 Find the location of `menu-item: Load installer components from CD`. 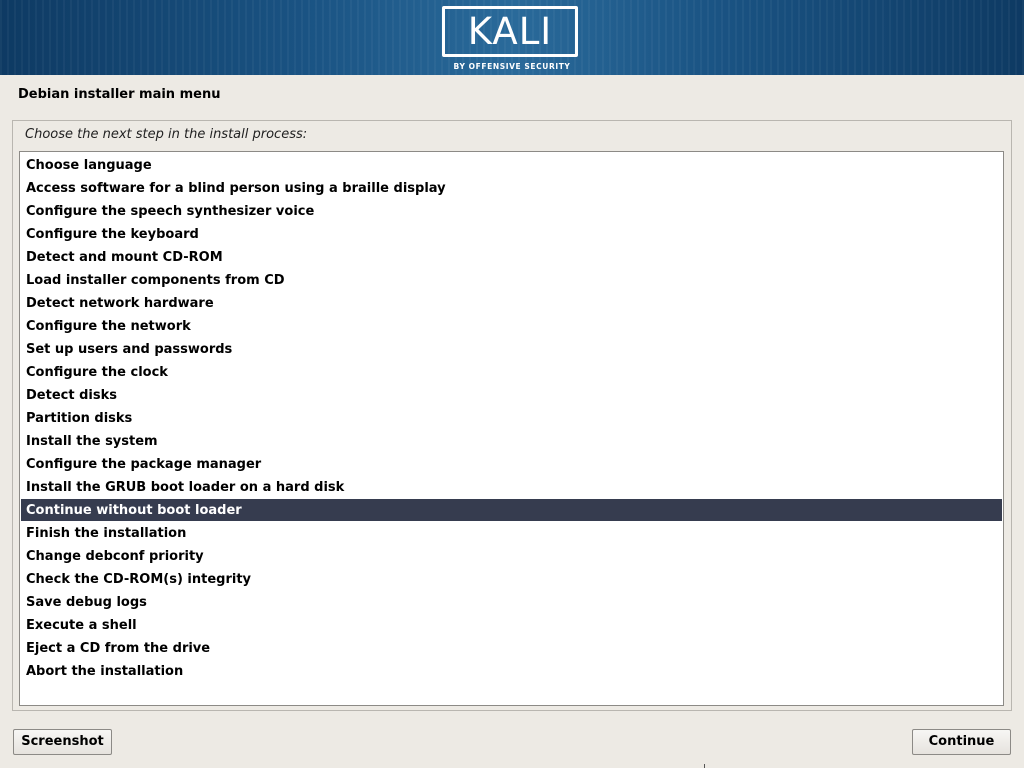

menu-item: Load installer components from CD is located at coordinates (511, 280).